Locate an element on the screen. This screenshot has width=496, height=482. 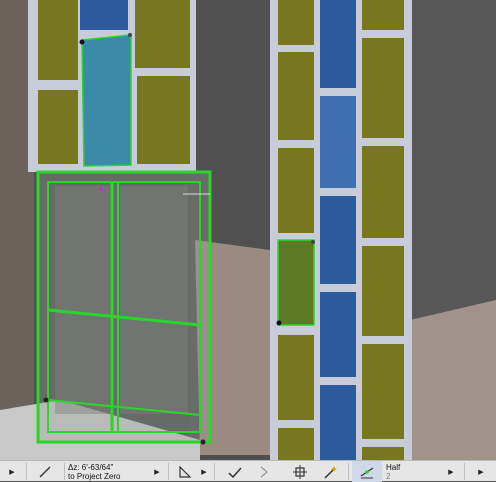
magic-wand-icon is located at coordinates (331, 471).